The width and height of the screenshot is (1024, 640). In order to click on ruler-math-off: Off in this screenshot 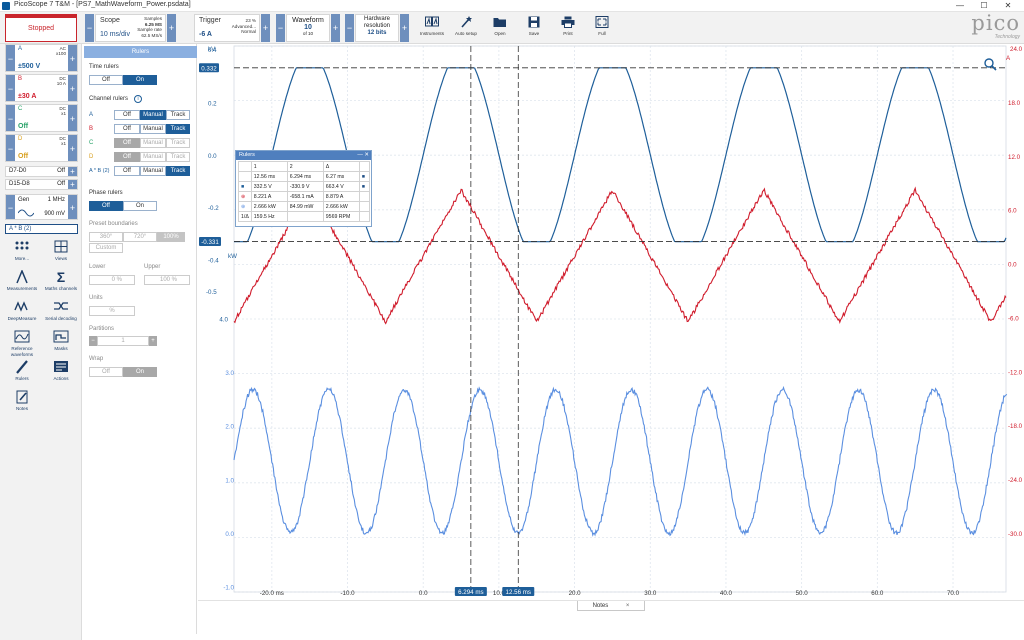, I will do `click(127, 171)`.